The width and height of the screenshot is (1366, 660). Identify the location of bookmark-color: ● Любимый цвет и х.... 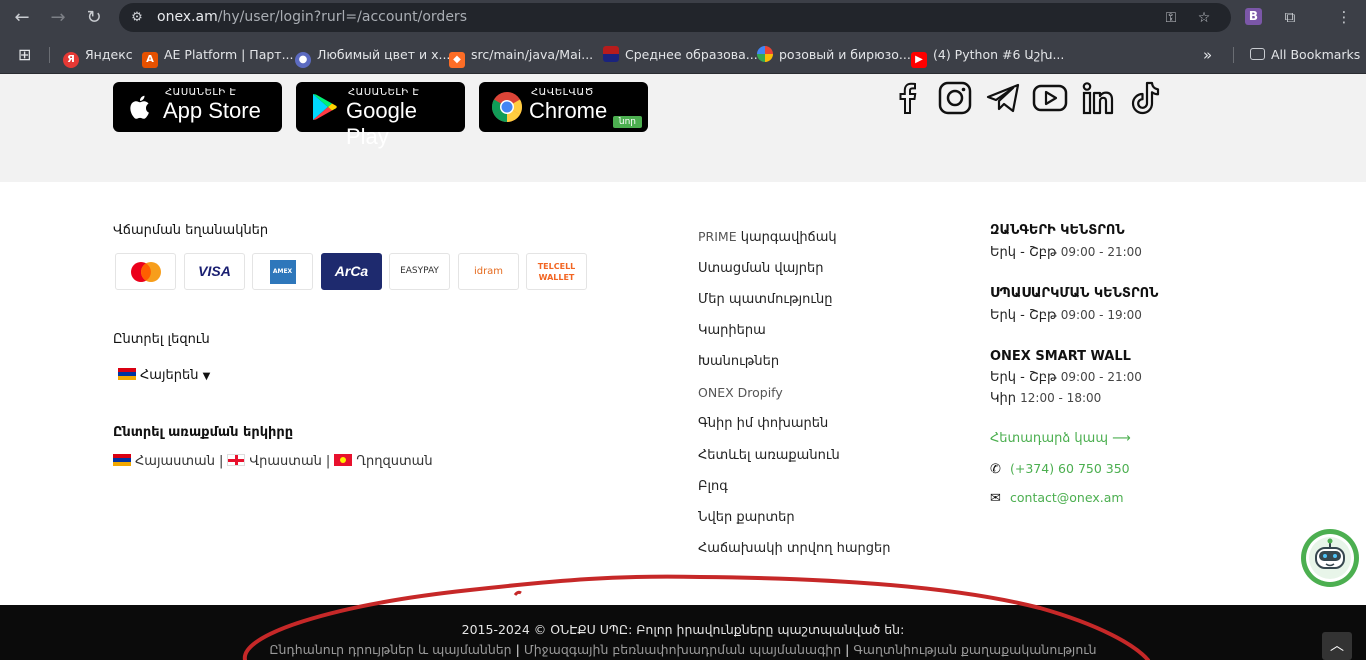
(372, 57).